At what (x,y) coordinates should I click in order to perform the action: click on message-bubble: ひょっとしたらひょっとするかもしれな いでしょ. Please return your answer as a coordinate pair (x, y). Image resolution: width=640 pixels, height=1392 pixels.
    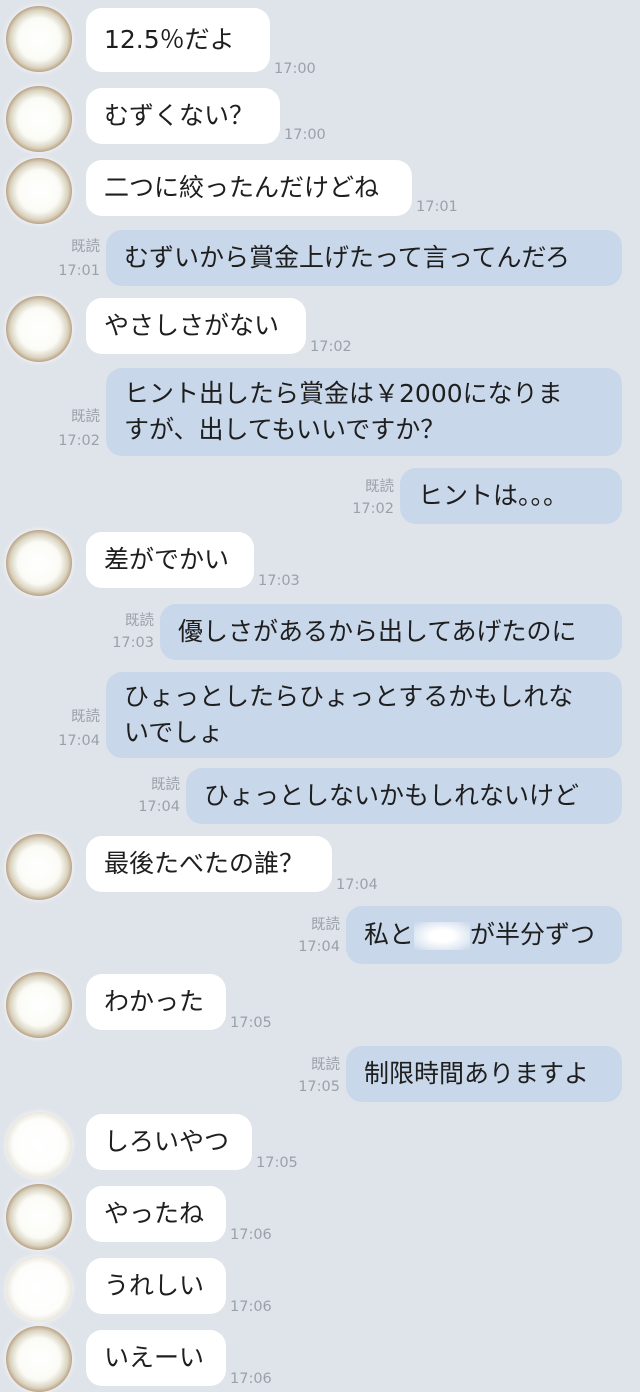
    Looking at the image, I should click on (364, 715).